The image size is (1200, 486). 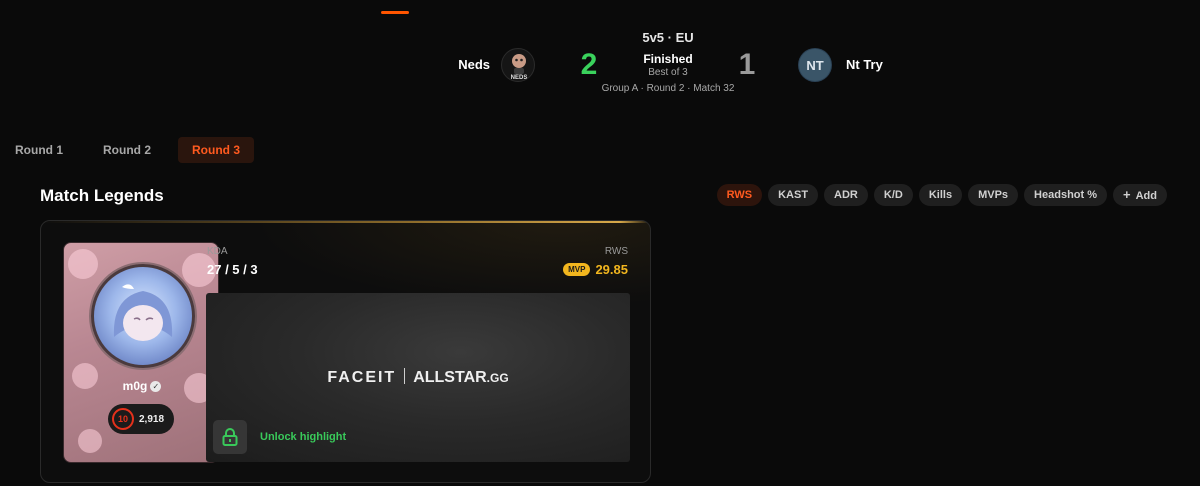 I want to click on player-card: m0g ✓ 10 2,918, so click(x=141, y=352).